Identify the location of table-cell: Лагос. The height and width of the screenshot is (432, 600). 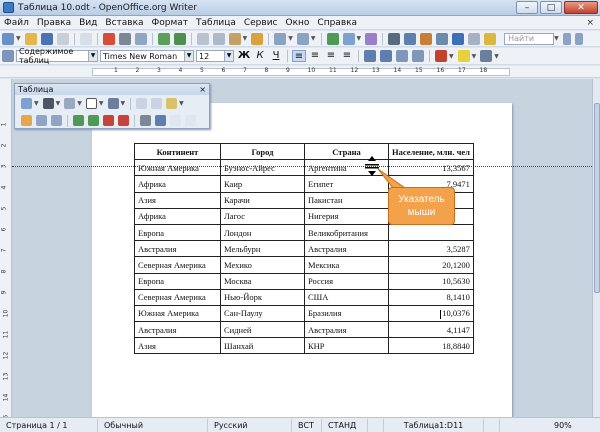
(262, 216).